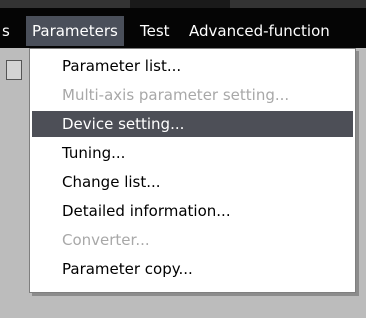 The height and width of the screenshot is (318, 366). I want to click on menu-item-partial: s, so click(8, 31).